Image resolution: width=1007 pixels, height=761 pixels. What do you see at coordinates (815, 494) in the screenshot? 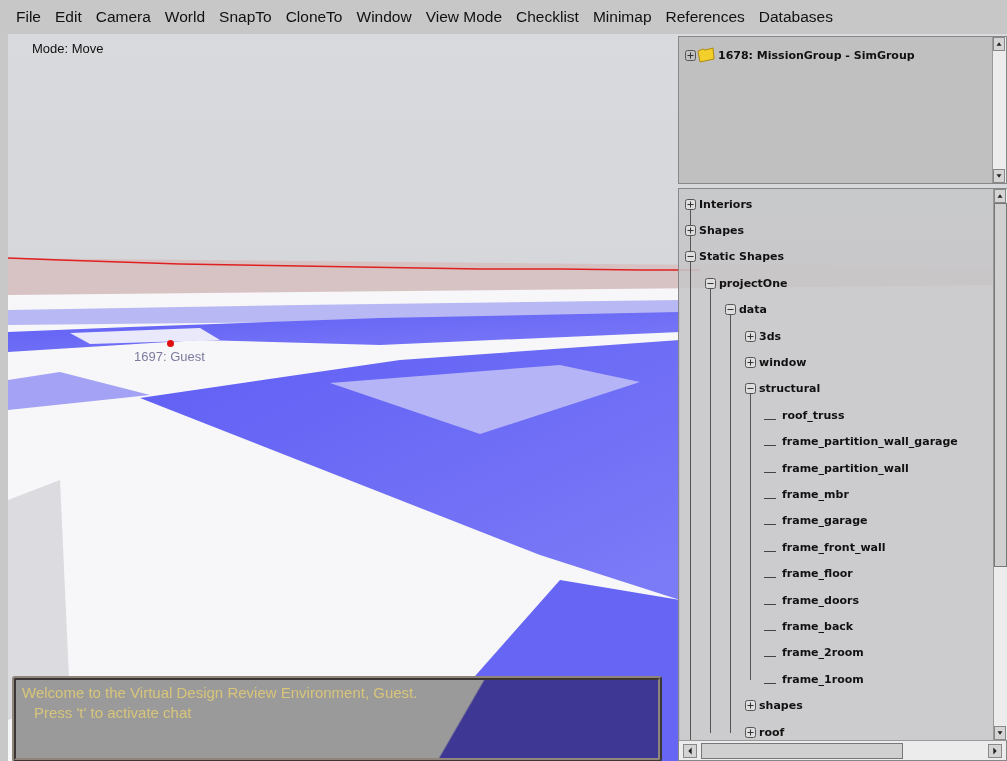
I see `tree-item-label: frame_mbr` at bounding box center [815, 494].